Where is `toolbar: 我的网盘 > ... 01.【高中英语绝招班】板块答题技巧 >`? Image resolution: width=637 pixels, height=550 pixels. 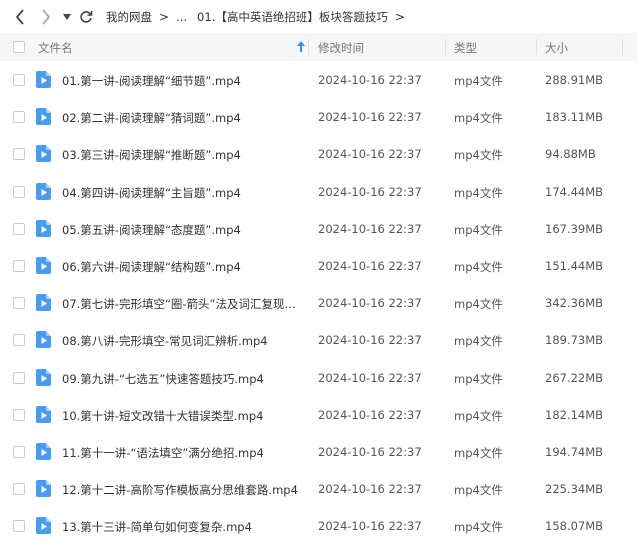 toolbar: 我的网盘 > ... 01.【高中英语绝招班】板块答题技巧 > is located at coordinates (318, 16).